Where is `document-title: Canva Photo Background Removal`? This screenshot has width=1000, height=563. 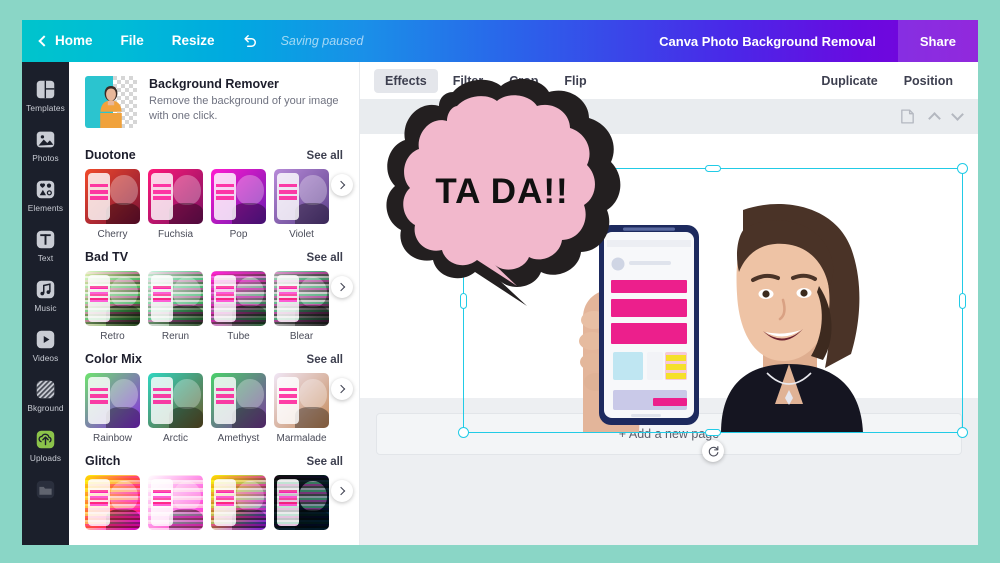 document-title: Canva Photo Background Removal is located at coordinates (767, 41).